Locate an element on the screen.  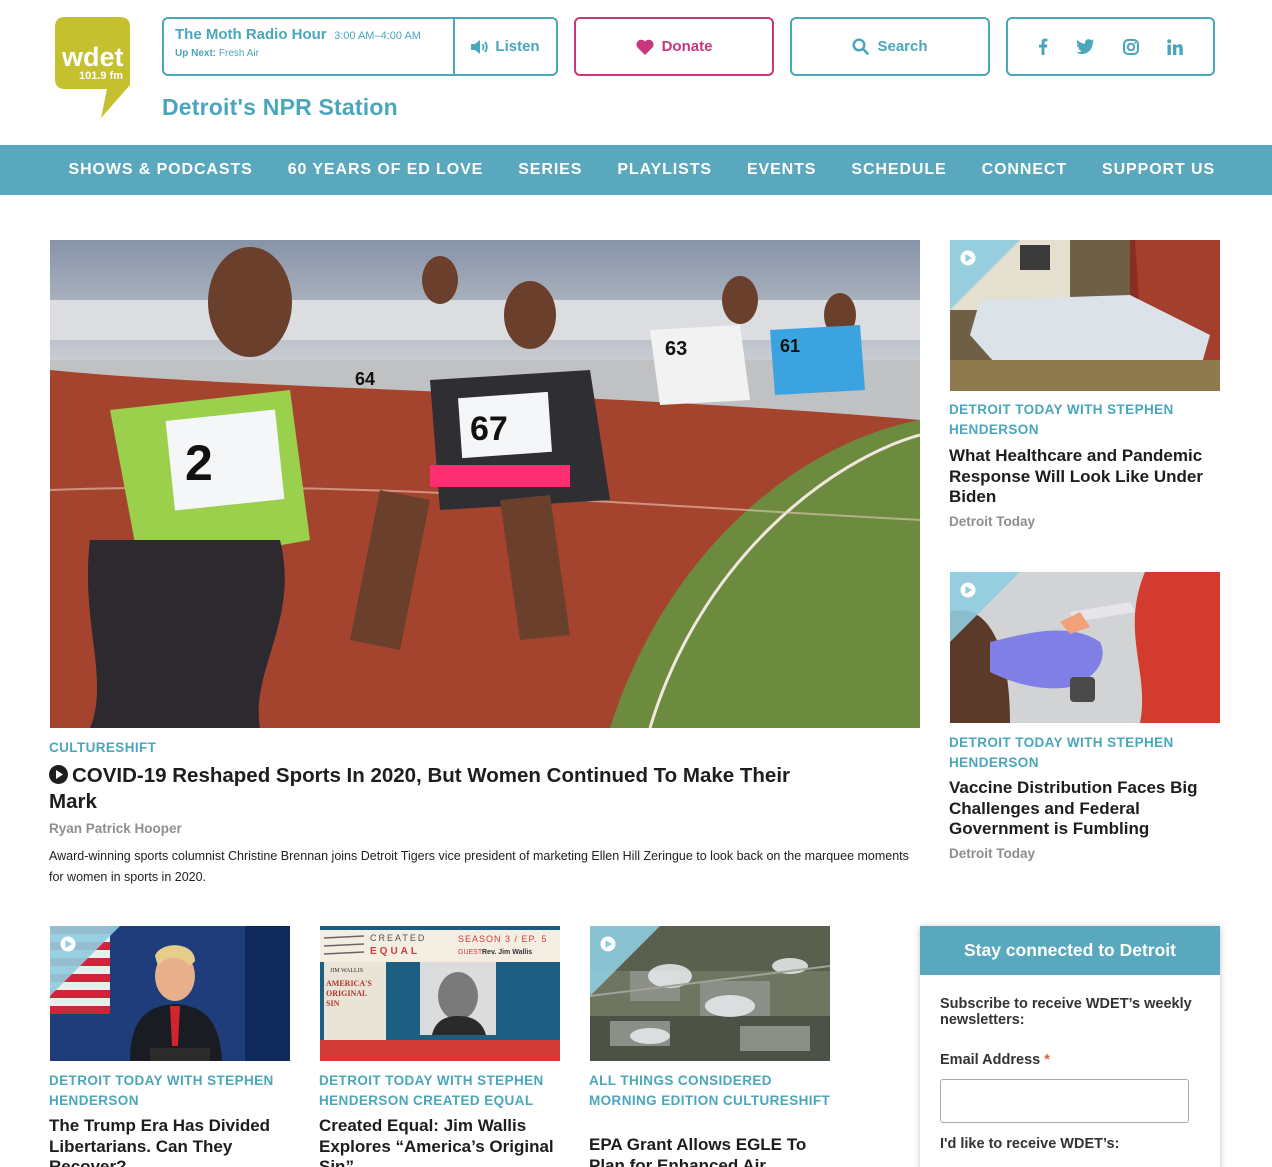
art-season: SEASON 3 / EP. 5 is located at coordinates (502, 939).